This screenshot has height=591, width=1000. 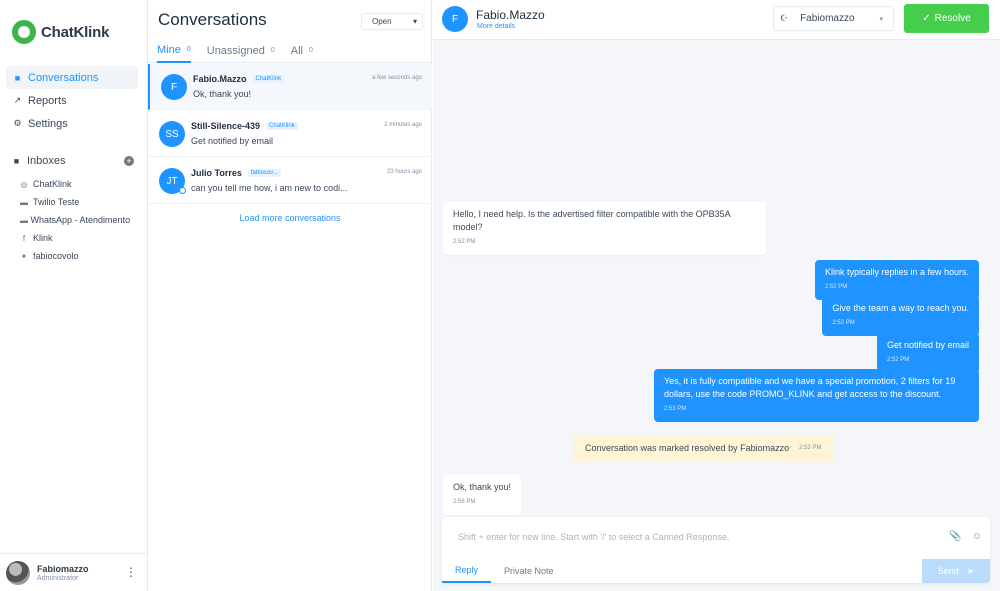 What do you see at coordinates (17, 100) in the screenshot?
I see `chart-icon: ↗` at bounding box center [17, 100].